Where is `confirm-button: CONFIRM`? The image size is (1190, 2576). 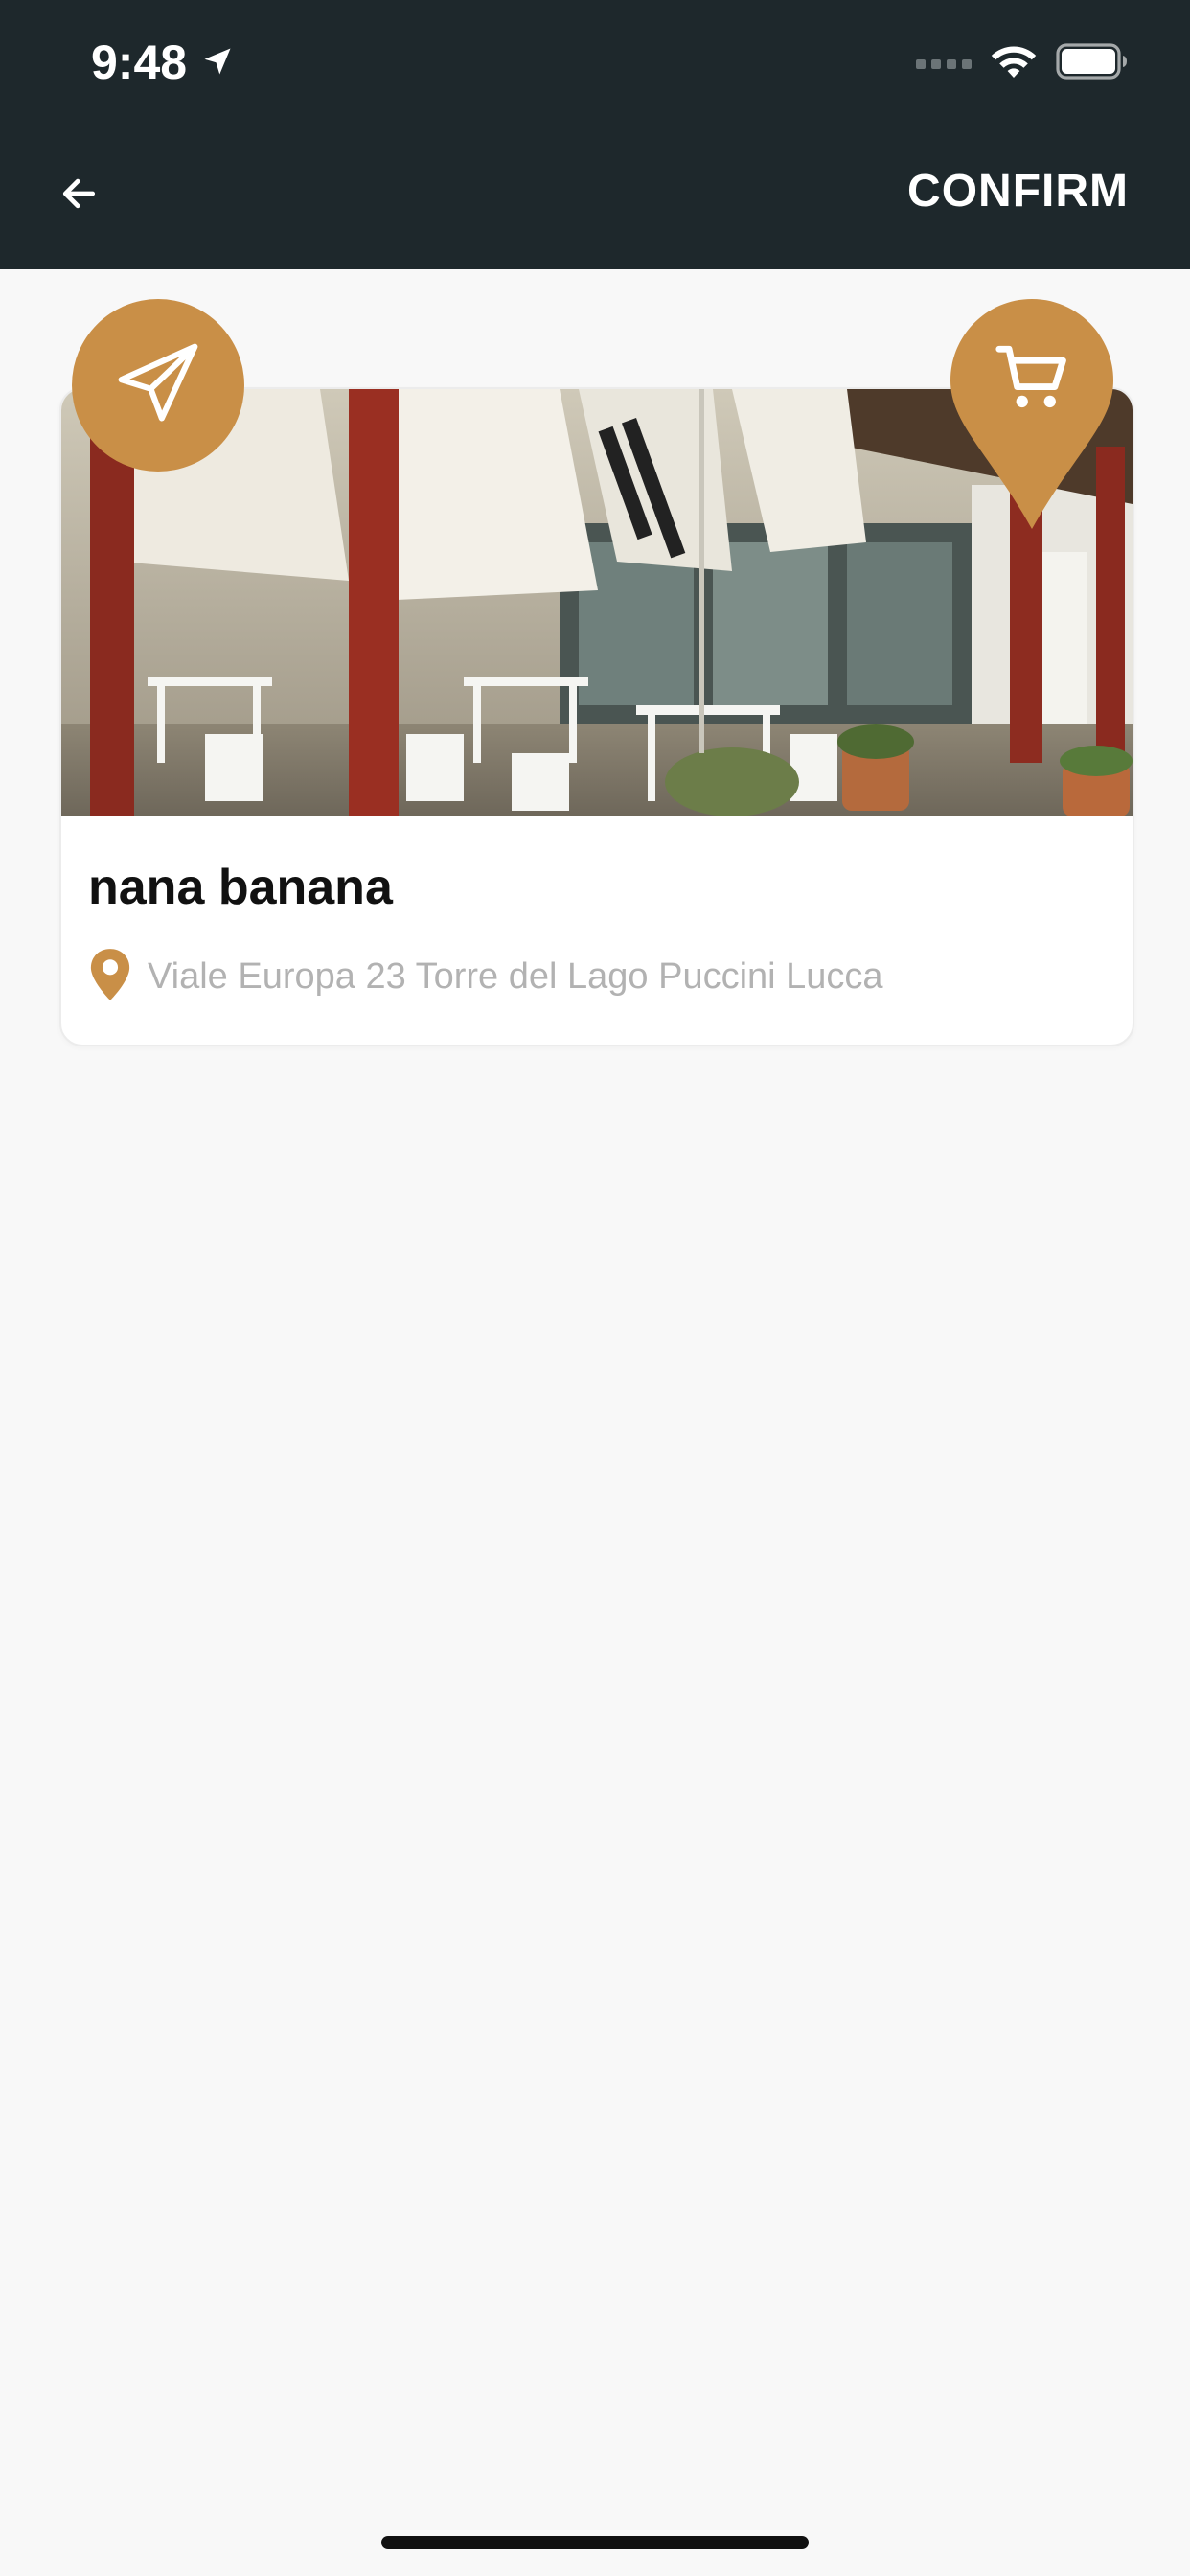 confirm-button: CONFIRM is located at coordinates (1018, 191).